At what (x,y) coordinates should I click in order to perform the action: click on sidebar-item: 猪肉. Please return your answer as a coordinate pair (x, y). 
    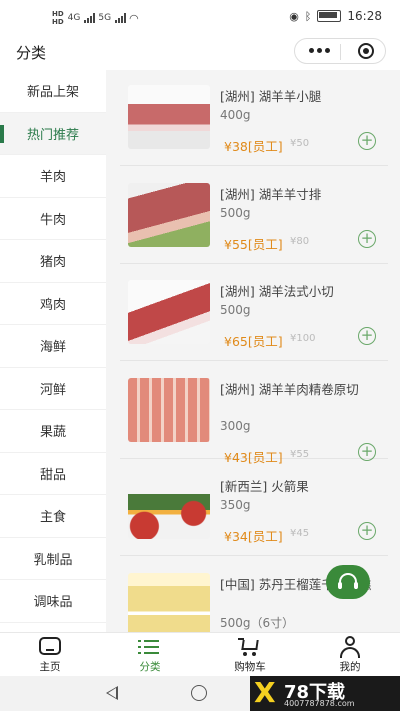
    Looking at the image, I should click on (53, 261).